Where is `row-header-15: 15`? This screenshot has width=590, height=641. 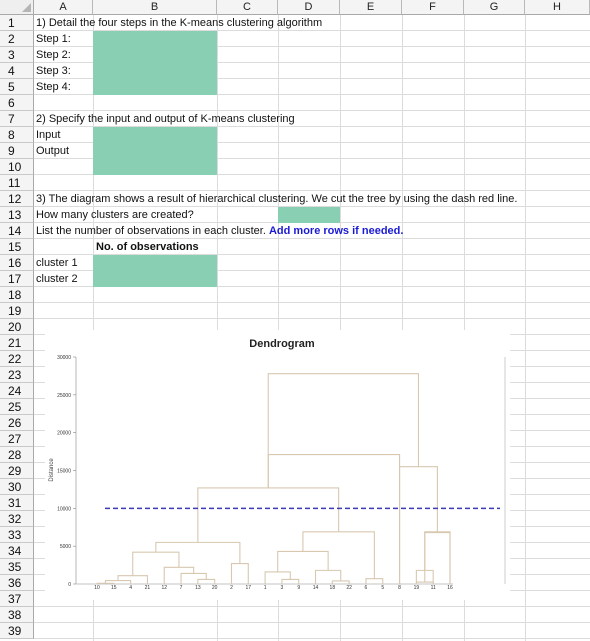 row-header-15: 15 is located at coordinates (17, 247).